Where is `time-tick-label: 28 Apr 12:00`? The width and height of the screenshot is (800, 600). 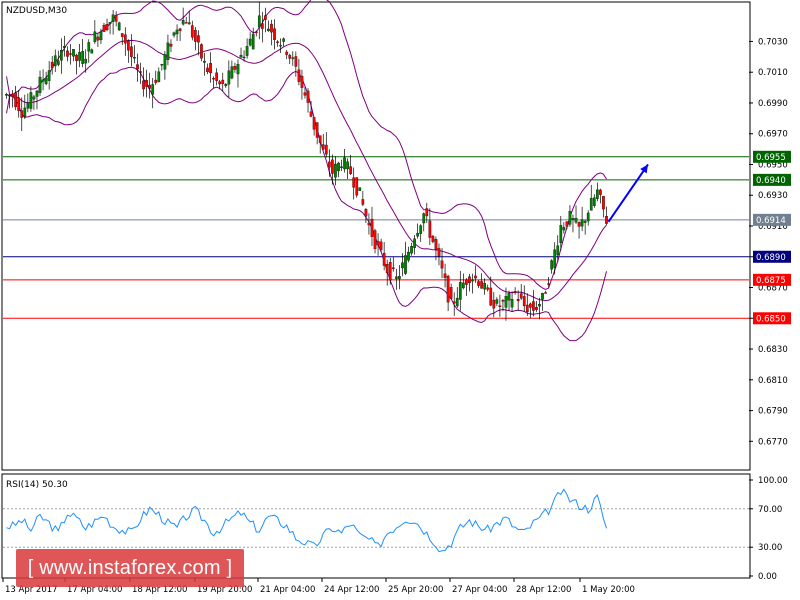 time-tick-label: 28 Apr 12:00 is located at coordinates (543, 590).